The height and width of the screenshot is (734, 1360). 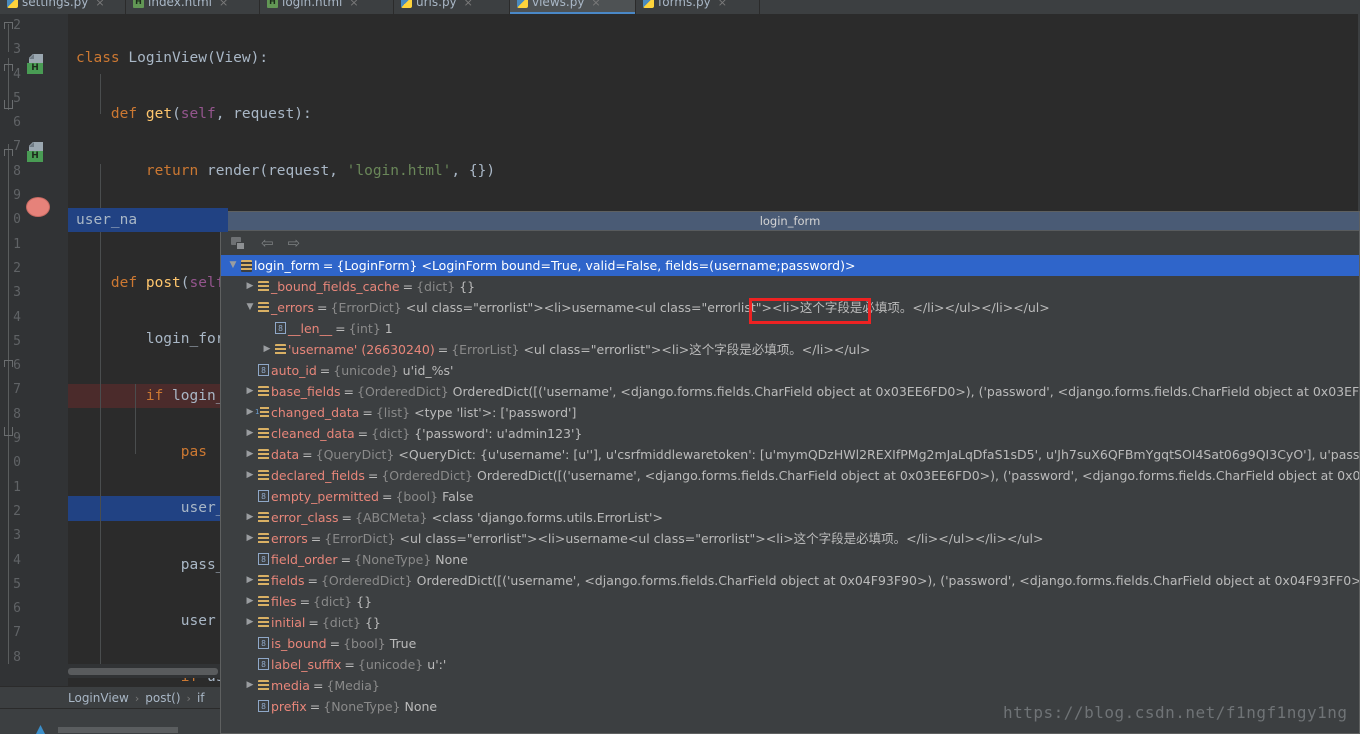 I want to click on watermark-url: https://blog.csdn.net/f1ngf1ngy1ng, so click(x=1175, y=712).